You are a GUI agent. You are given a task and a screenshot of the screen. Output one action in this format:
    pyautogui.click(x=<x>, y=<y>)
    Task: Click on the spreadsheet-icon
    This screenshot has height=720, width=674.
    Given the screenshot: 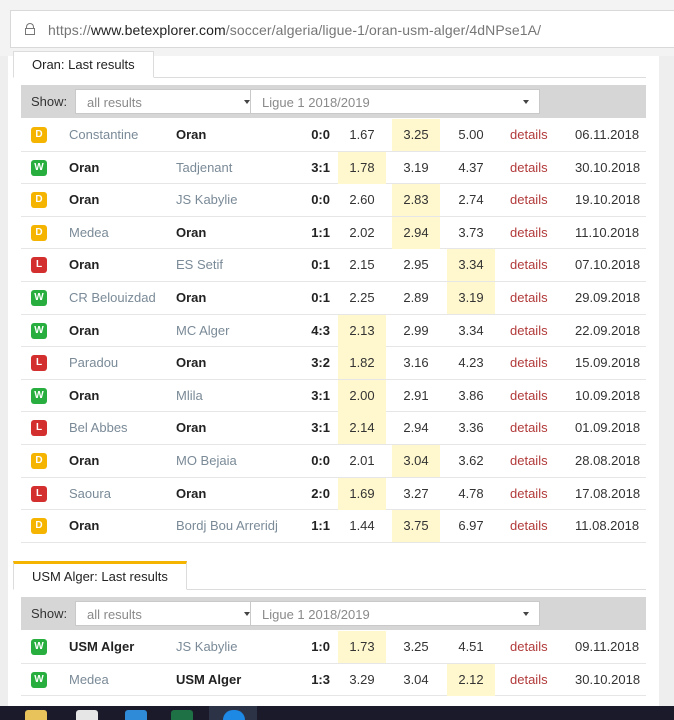 What is the action you would take?
    pyautogui.click(x=182, y=715)
    